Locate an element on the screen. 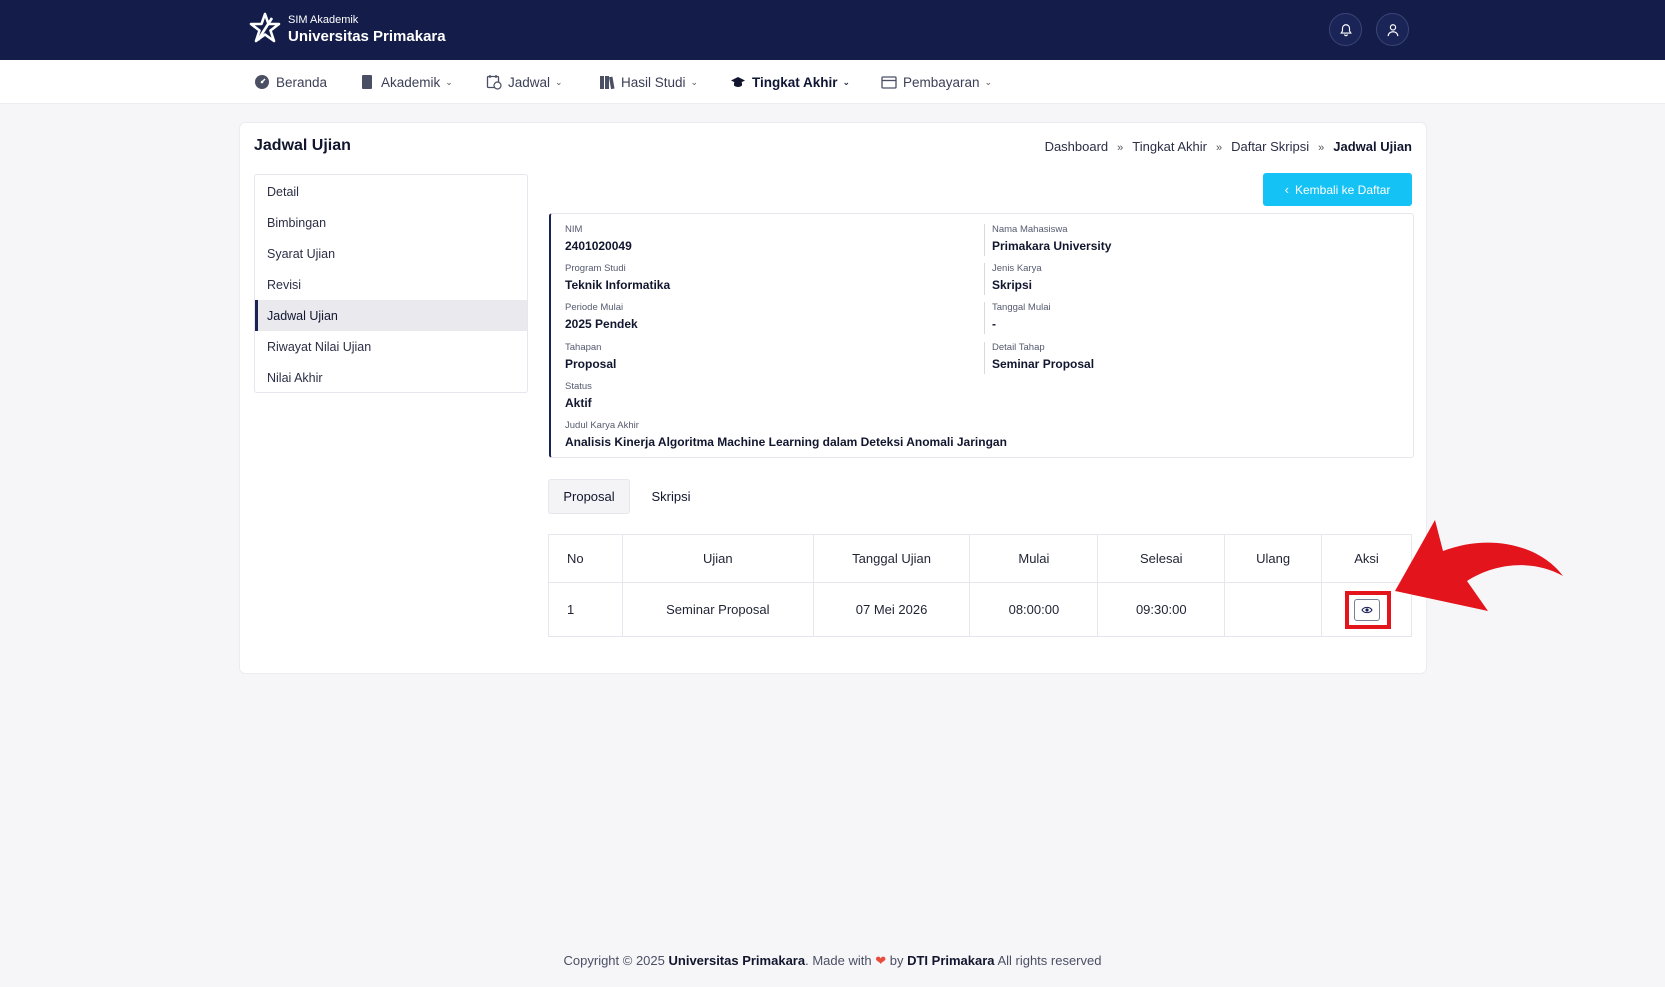 The height and width of the screenshot is (987, 1665). field-periode: Periode Mulai 2025 Pendek is located at coordinates (601, 316).